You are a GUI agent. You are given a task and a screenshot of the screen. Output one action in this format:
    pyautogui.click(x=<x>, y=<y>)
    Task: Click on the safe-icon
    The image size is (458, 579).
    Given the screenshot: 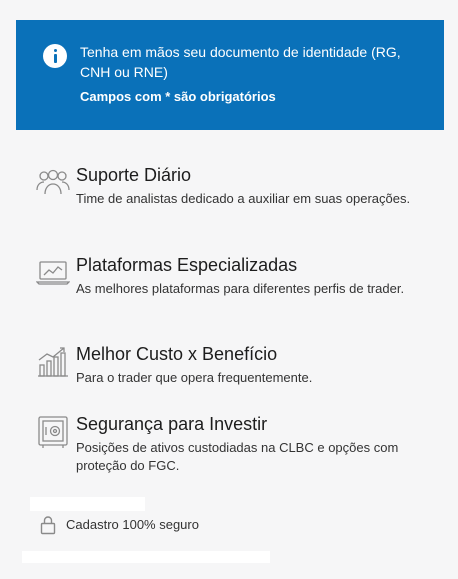 What is the action you would take?
    pyautogui.click(x=53, y=432)
    